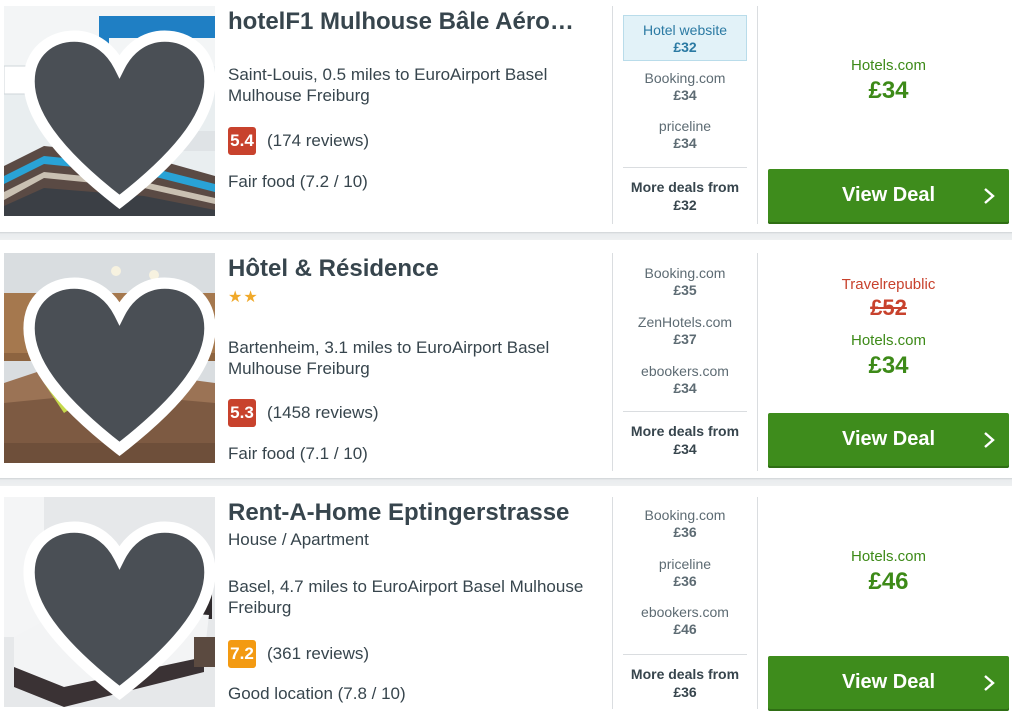 The width and height of the screenshot is (1012, 714). I want to click on score-badge: 5.3, so click(242, 413).